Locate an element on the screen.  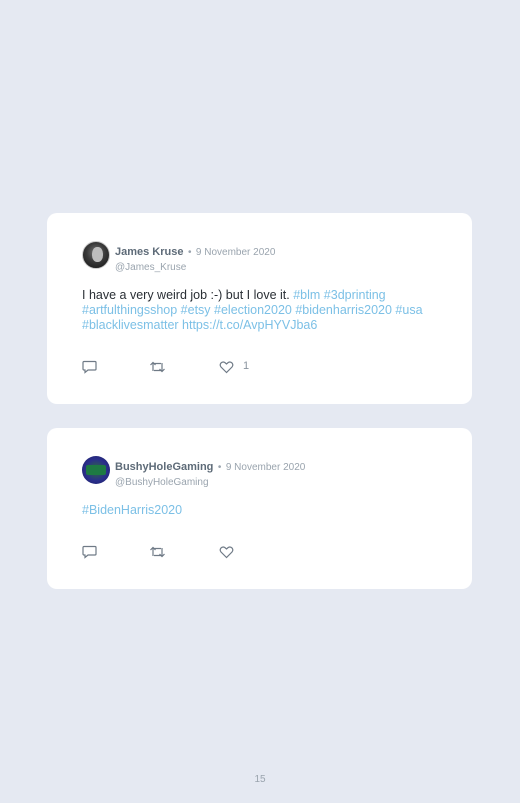
tweet-text: #BidenHarris2020 is located at coordinates (262, 510).